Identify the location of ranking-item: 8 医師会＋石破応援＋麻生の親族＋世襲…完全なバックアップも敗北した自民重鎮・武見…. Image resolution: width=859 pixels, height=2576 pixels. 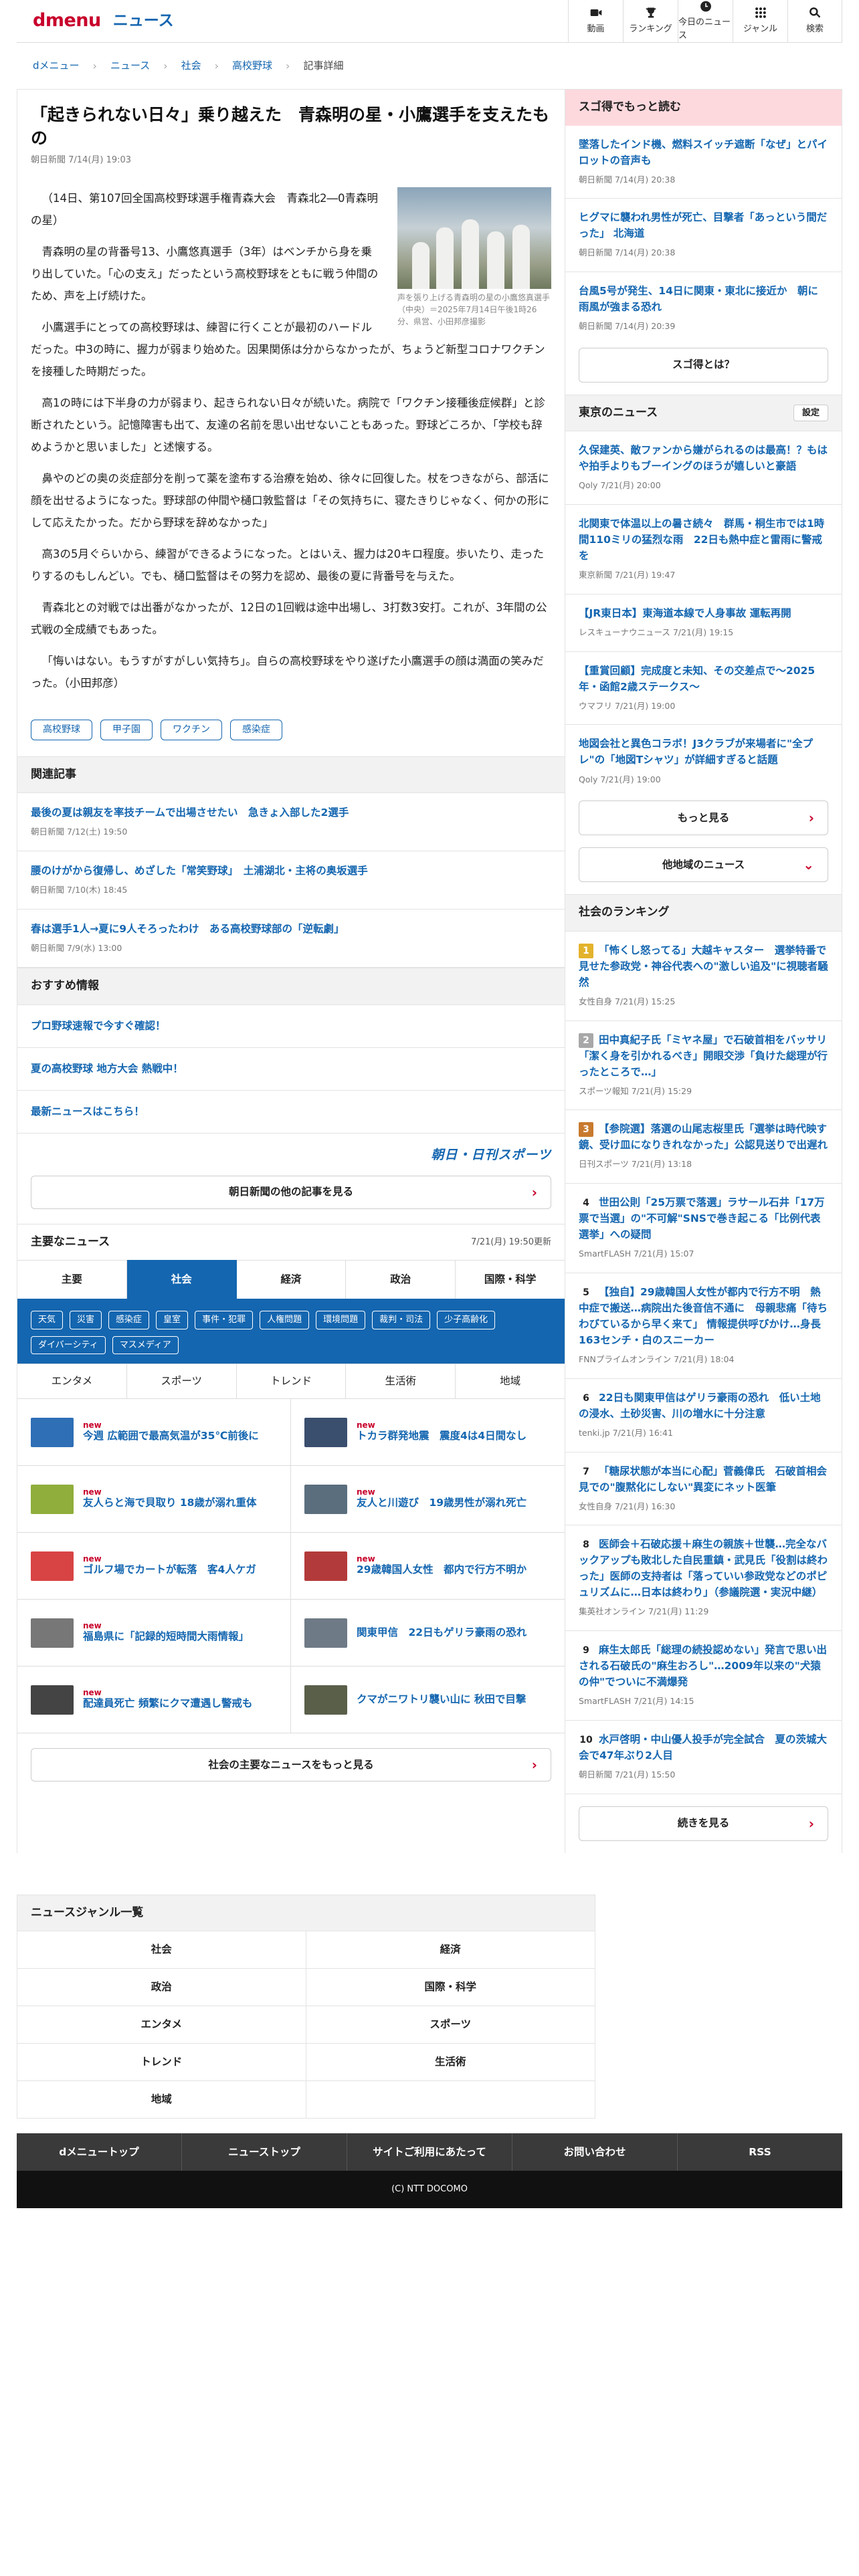
(703, 1579).